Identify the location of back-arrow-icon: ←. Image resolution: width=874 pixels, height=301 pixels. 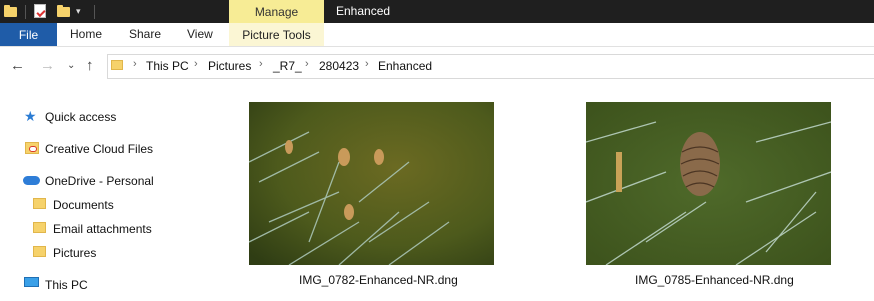
(17, 66).